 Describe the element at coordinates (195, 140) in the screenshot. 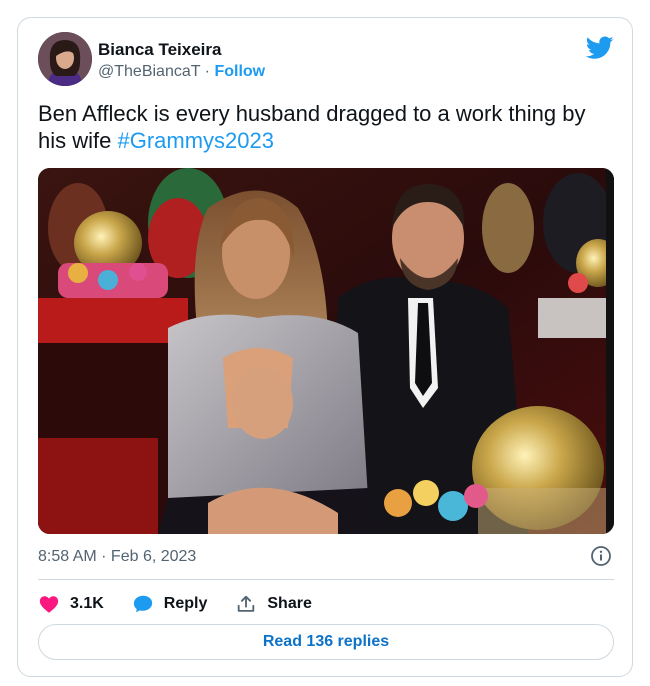

I see `hashtag-link: #Grammys2023` at that location.